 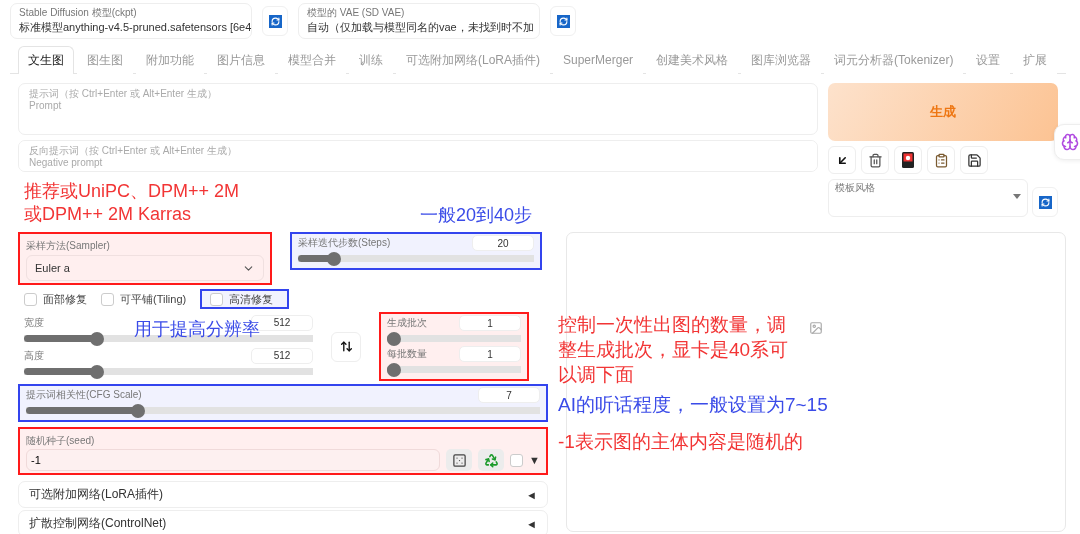 What do you see at coordinates (283, 522) in the screenshot?
I see `accordion-header: 扩散控制网络(ControlNet) ◄` at bounding box center [283, 522].